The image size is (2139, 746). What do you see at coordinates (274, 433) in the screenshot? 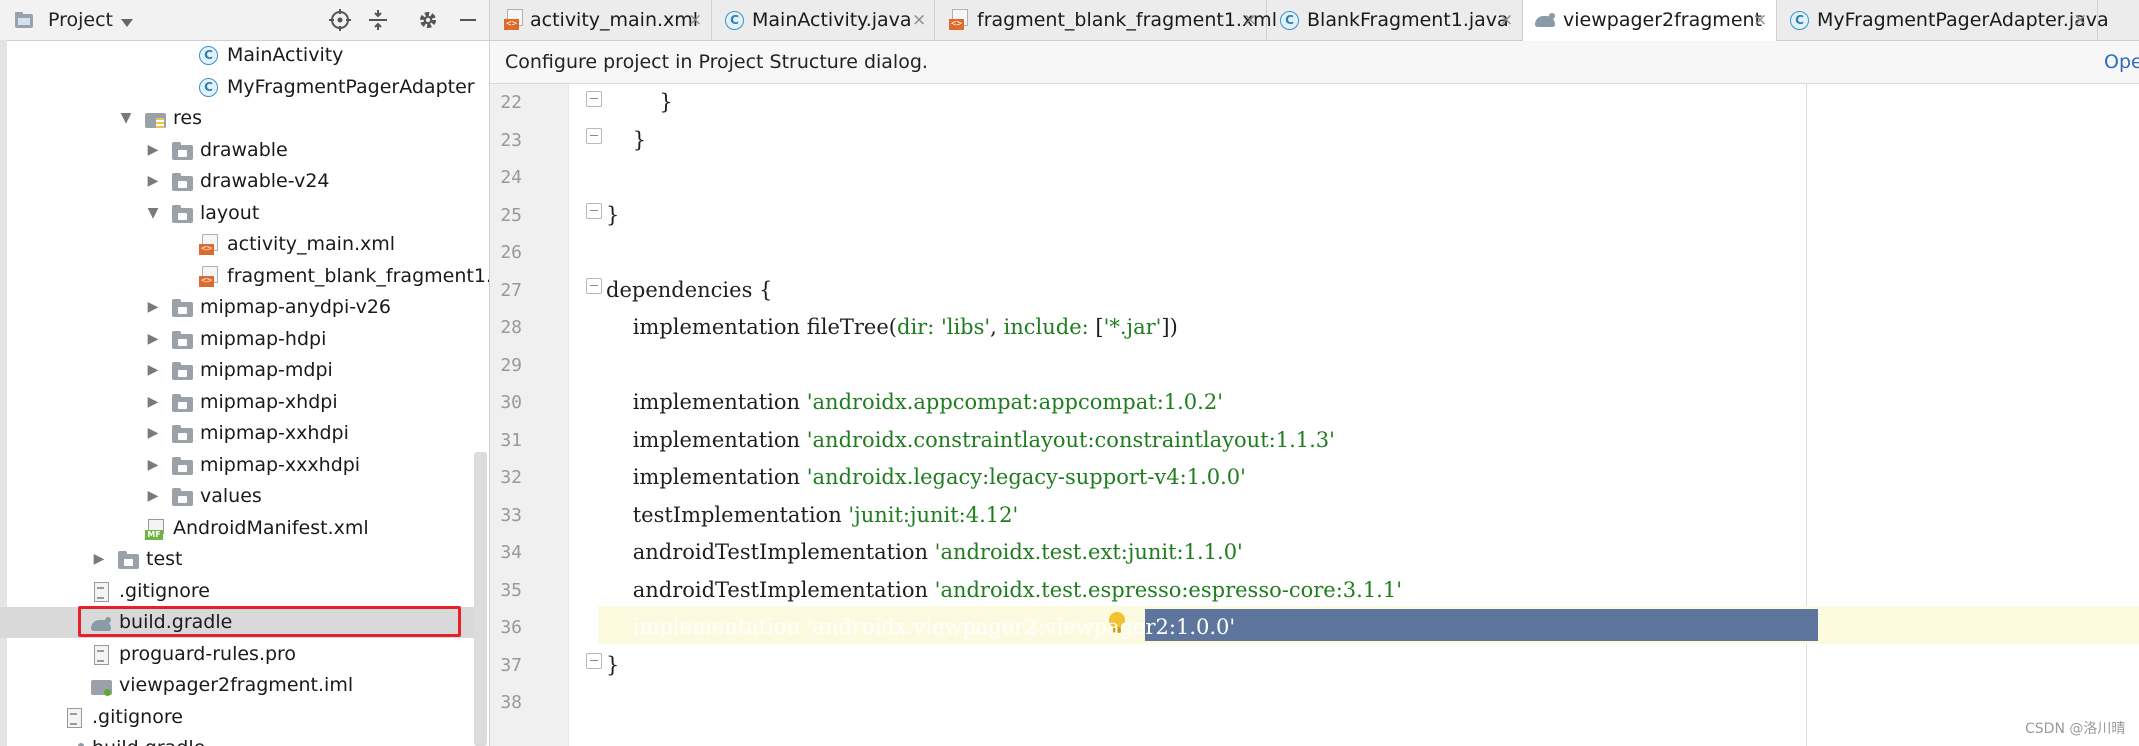
I see `tree-item-label: mipmap-xxhdpi` at bounding box center [274, 433].